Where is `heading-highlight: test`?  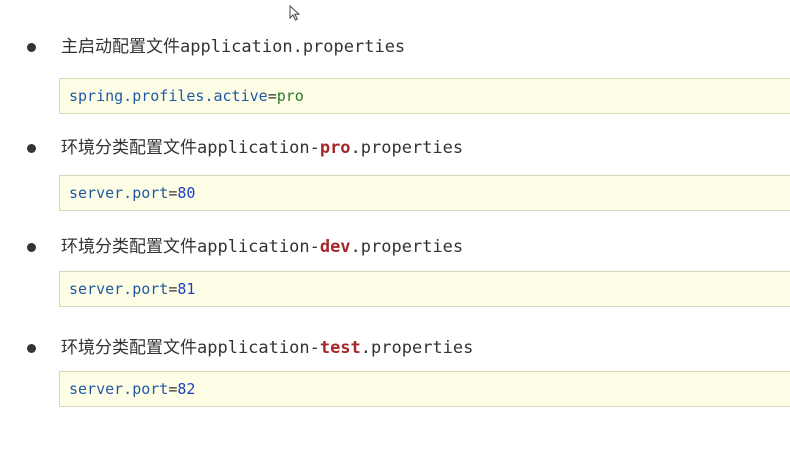
heading-highlight: test is located at coordinates (340, 348).